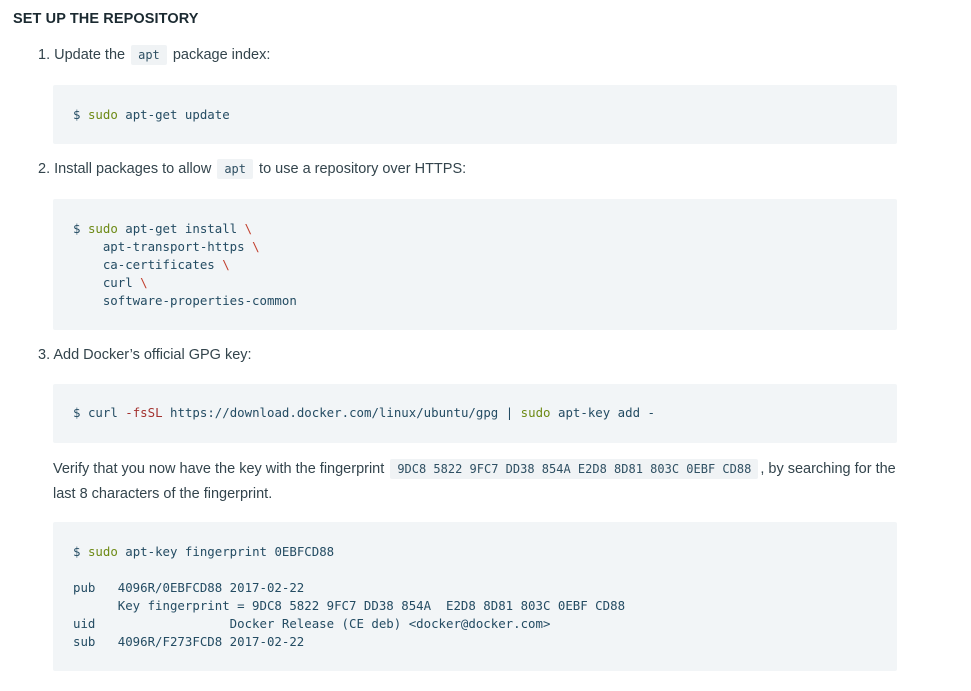 The height and width of the screenshot is (691, 971). I want to click on output-line: sub 4096R/F273FCD8 2017-02-22, so click(189, 641).